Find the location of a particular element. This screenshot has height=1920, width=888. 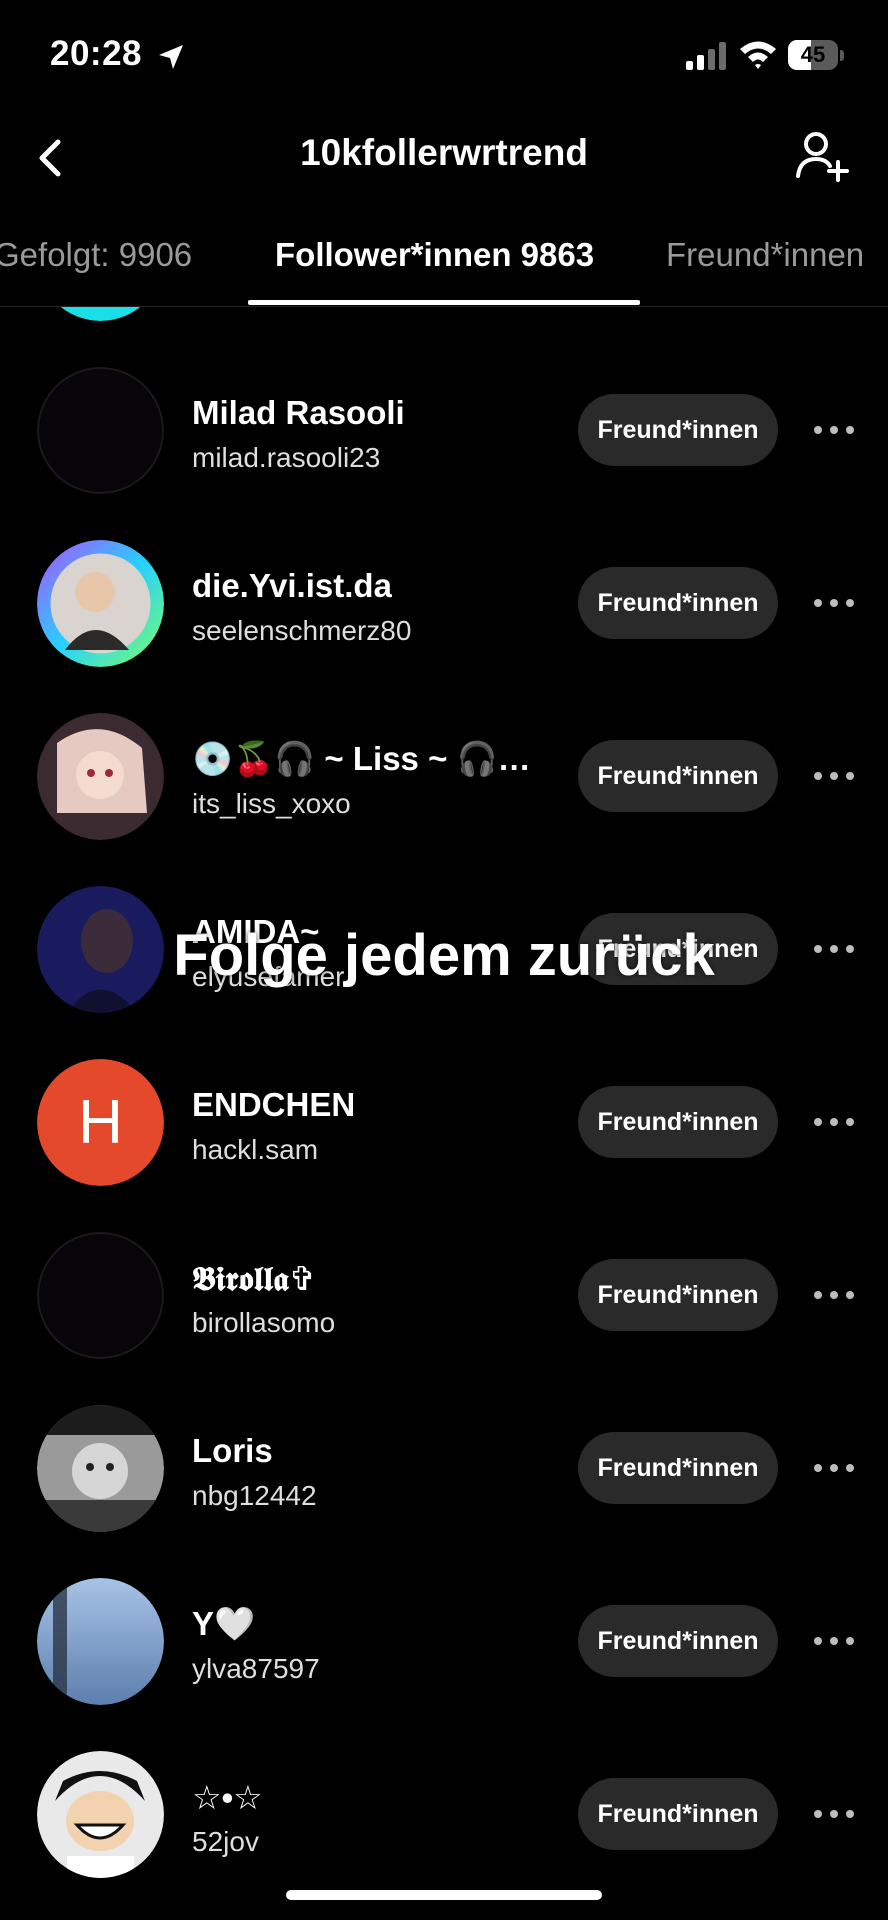

add-user-icon is located at coordinates (822, 156).